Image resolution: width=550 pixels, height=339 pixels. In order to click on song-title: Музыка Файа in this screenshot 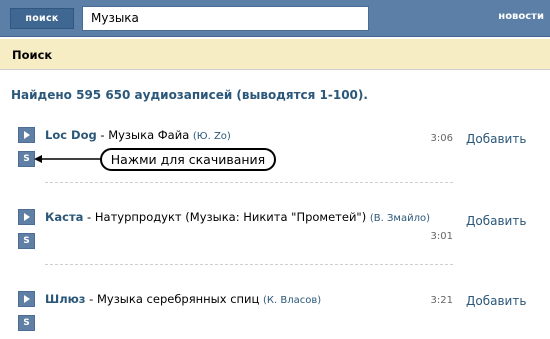, I will do `click(149, 135)`.